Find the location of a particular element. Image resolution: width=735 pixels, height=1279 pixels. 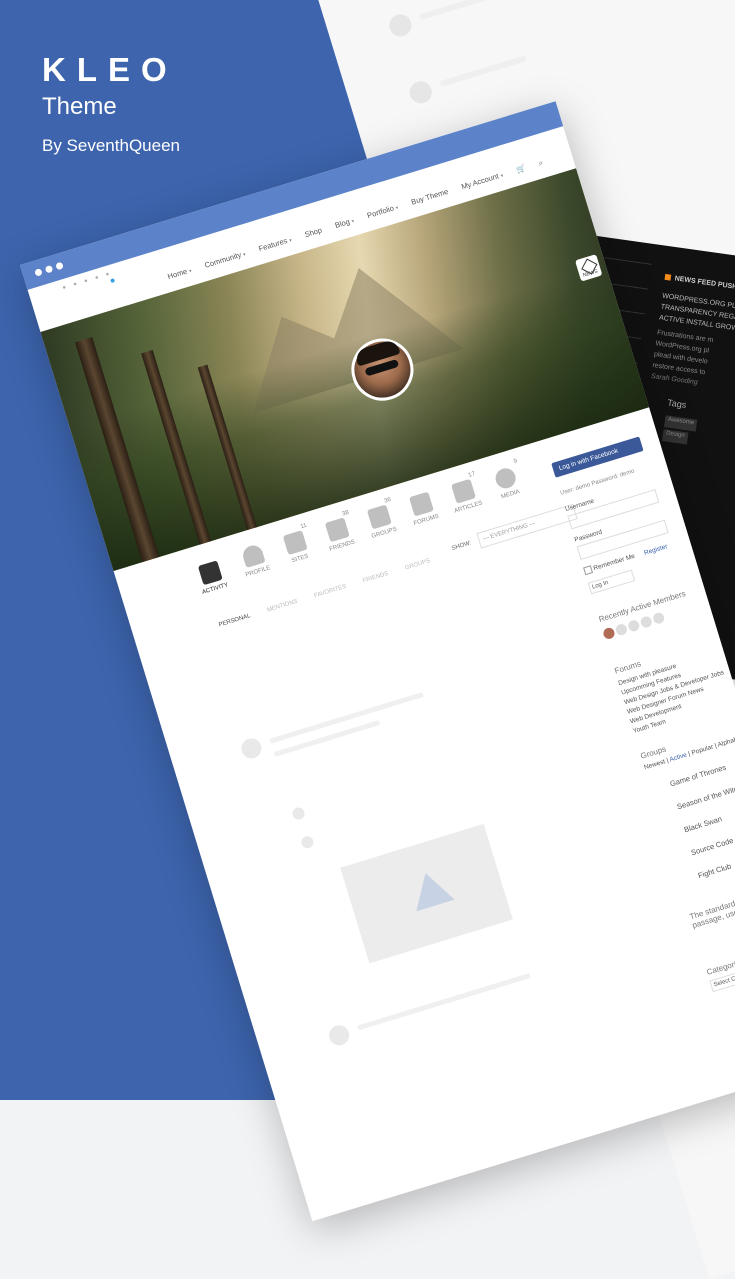

rss-title: NEWS FEED PUSH RSS is located at coordinates (699, 283).